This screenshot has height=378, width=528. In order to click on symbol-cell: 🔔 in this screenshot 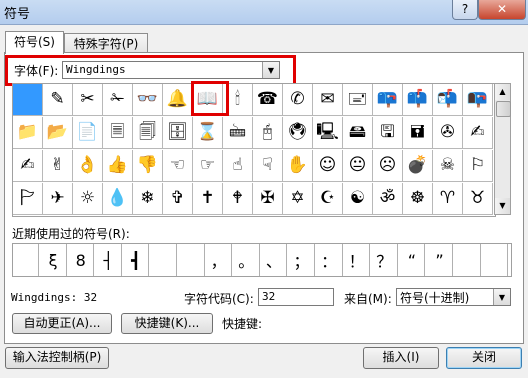, I will do `click(178, 100)`.